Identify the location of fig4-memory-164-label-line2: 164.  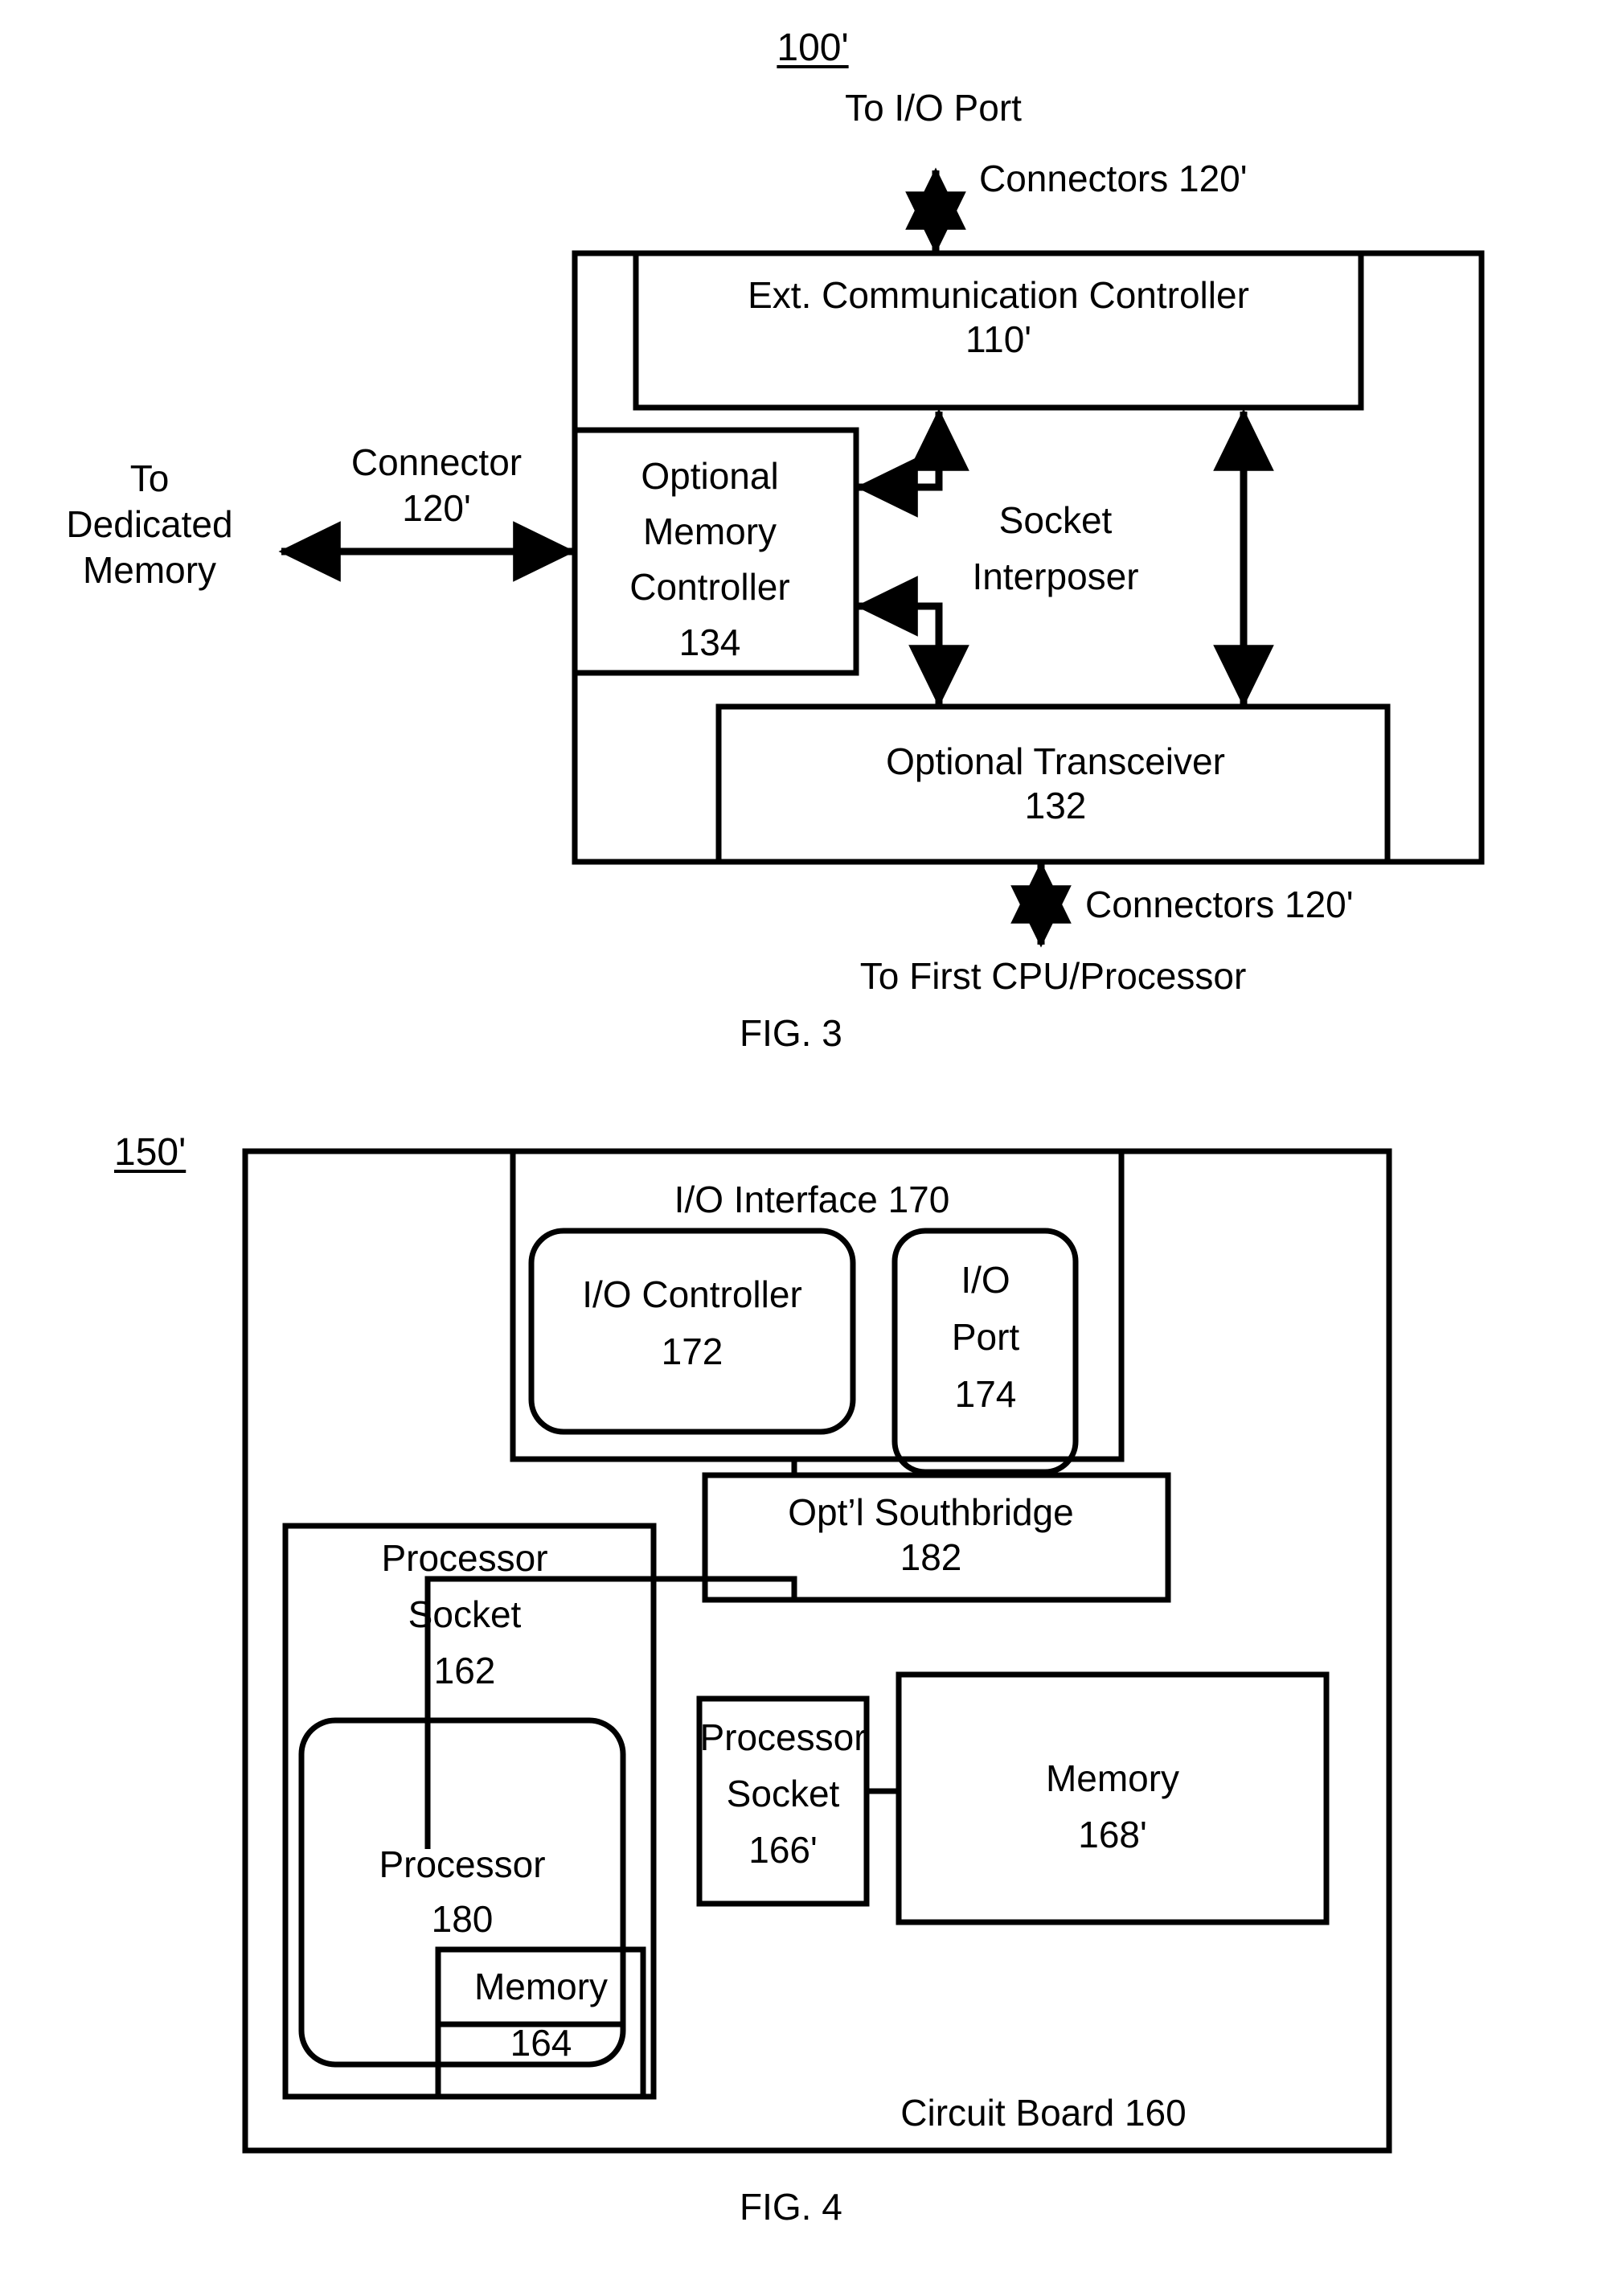
(541, 2043).